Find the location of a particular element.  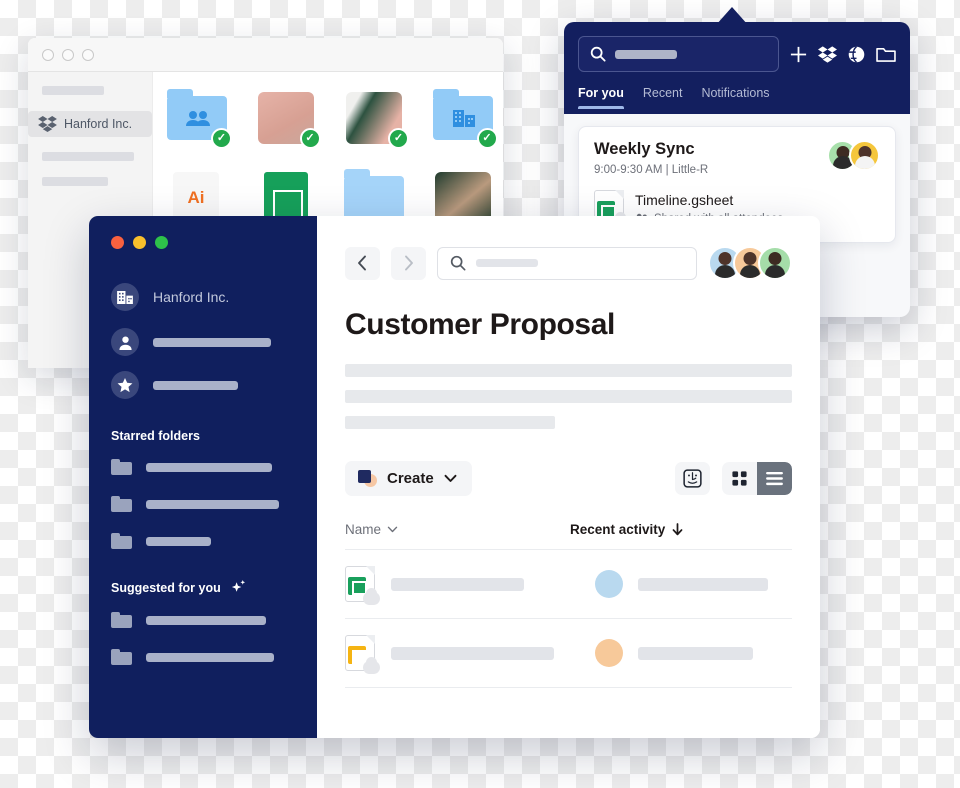

search-icon is located at coordinates (458, 263).